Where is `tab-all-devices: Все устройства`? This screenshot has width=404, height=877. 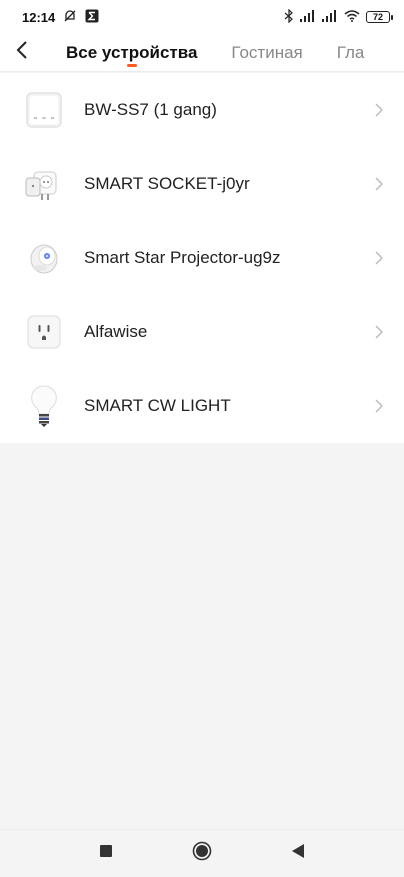 tab-all-devices: Все устройства is located at coordinates (131, 53).